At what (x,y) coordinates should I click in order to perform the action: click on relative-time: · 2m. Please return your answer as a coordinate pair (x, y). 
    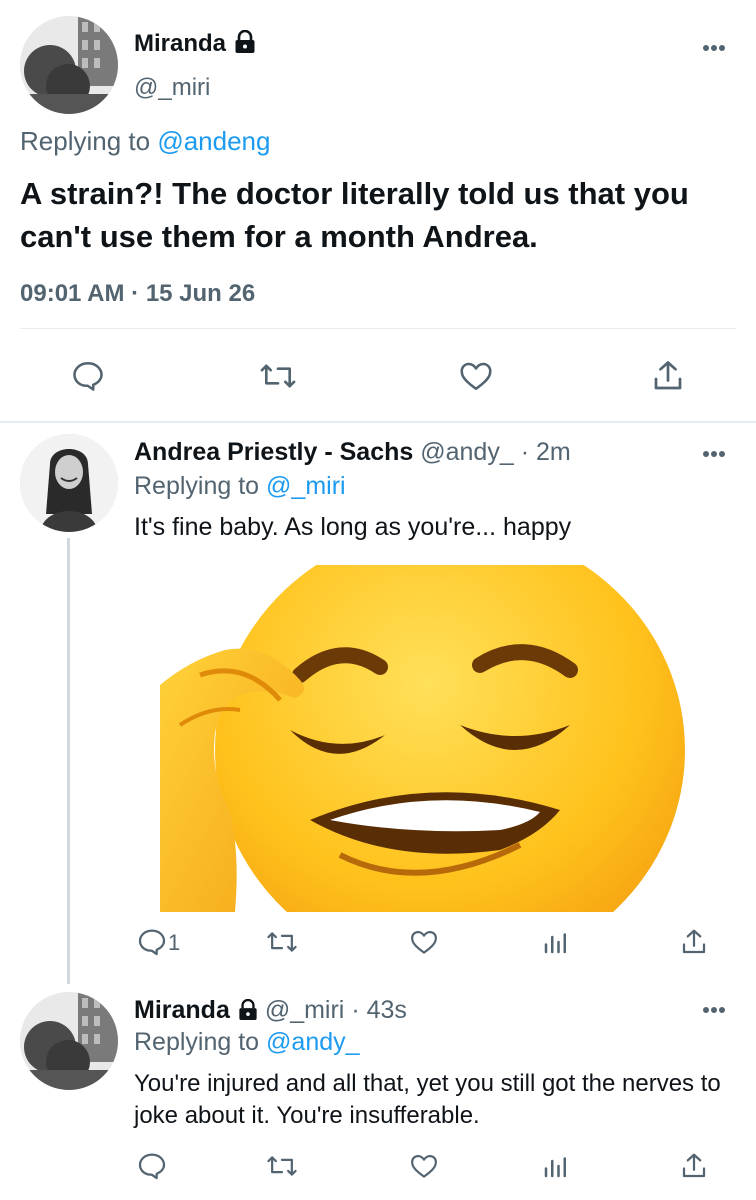
    Looking at the image, I should click on (546, 452).